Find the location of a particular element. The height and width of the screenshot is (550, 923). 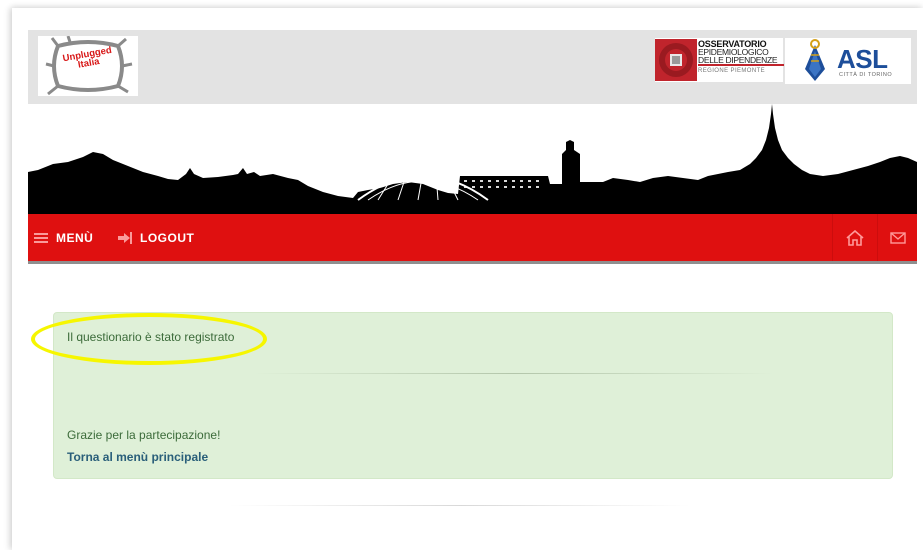

sign-out-icon is located at coordinates (125, 237).